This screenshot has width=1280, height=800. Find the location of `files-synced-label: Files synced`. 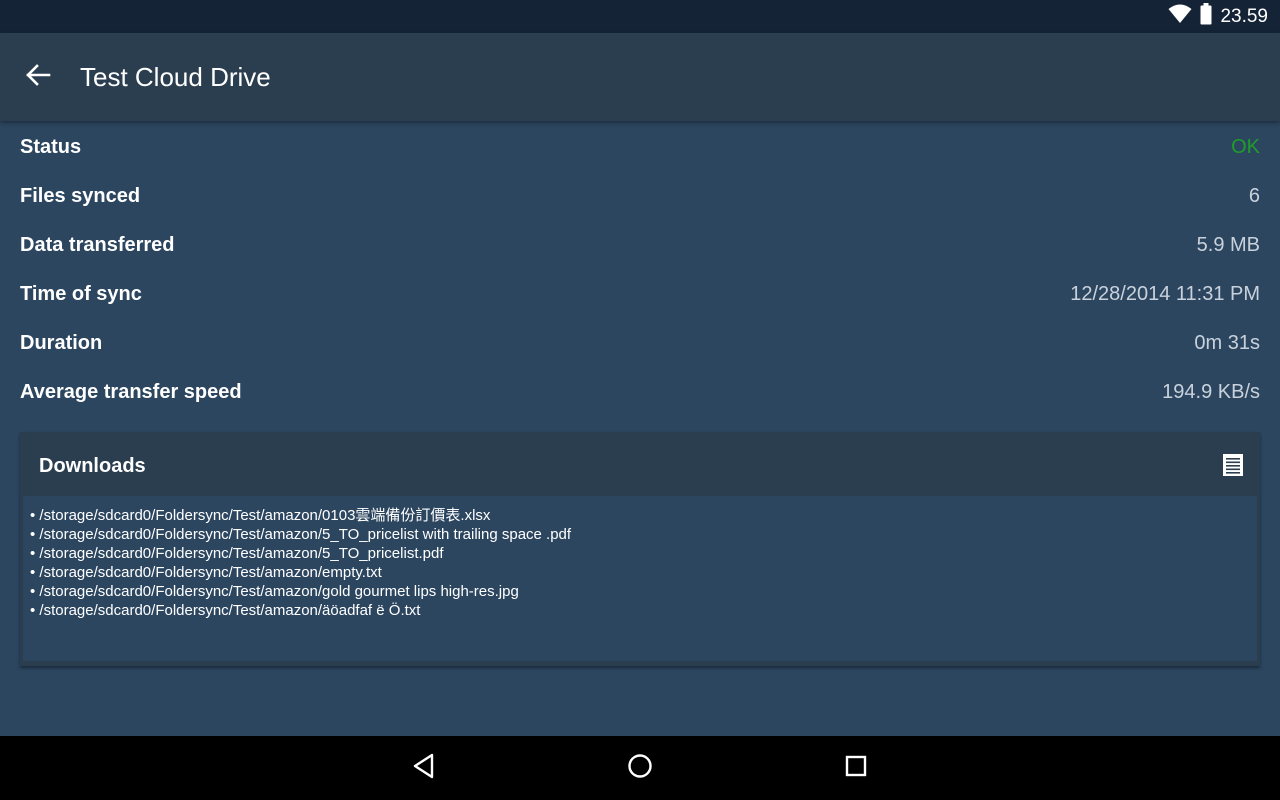

files-synced-label: Files synced is located at coordinates (80, 196).